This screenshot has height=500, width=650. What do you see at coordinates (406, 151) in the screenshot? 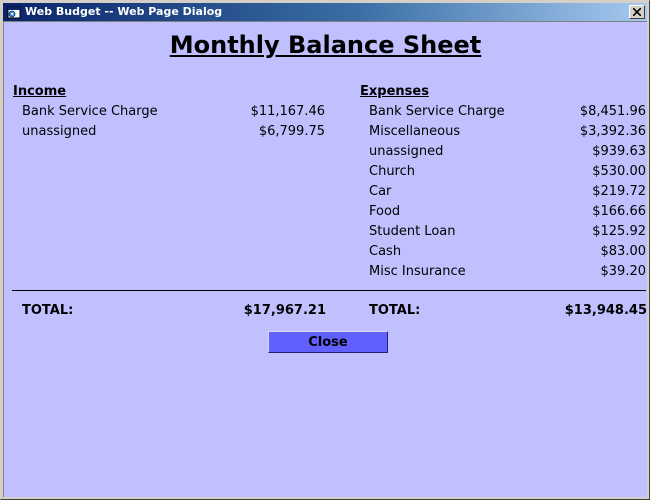
I see `expense-row-label: unassigned` at bounding box center [406, 151].